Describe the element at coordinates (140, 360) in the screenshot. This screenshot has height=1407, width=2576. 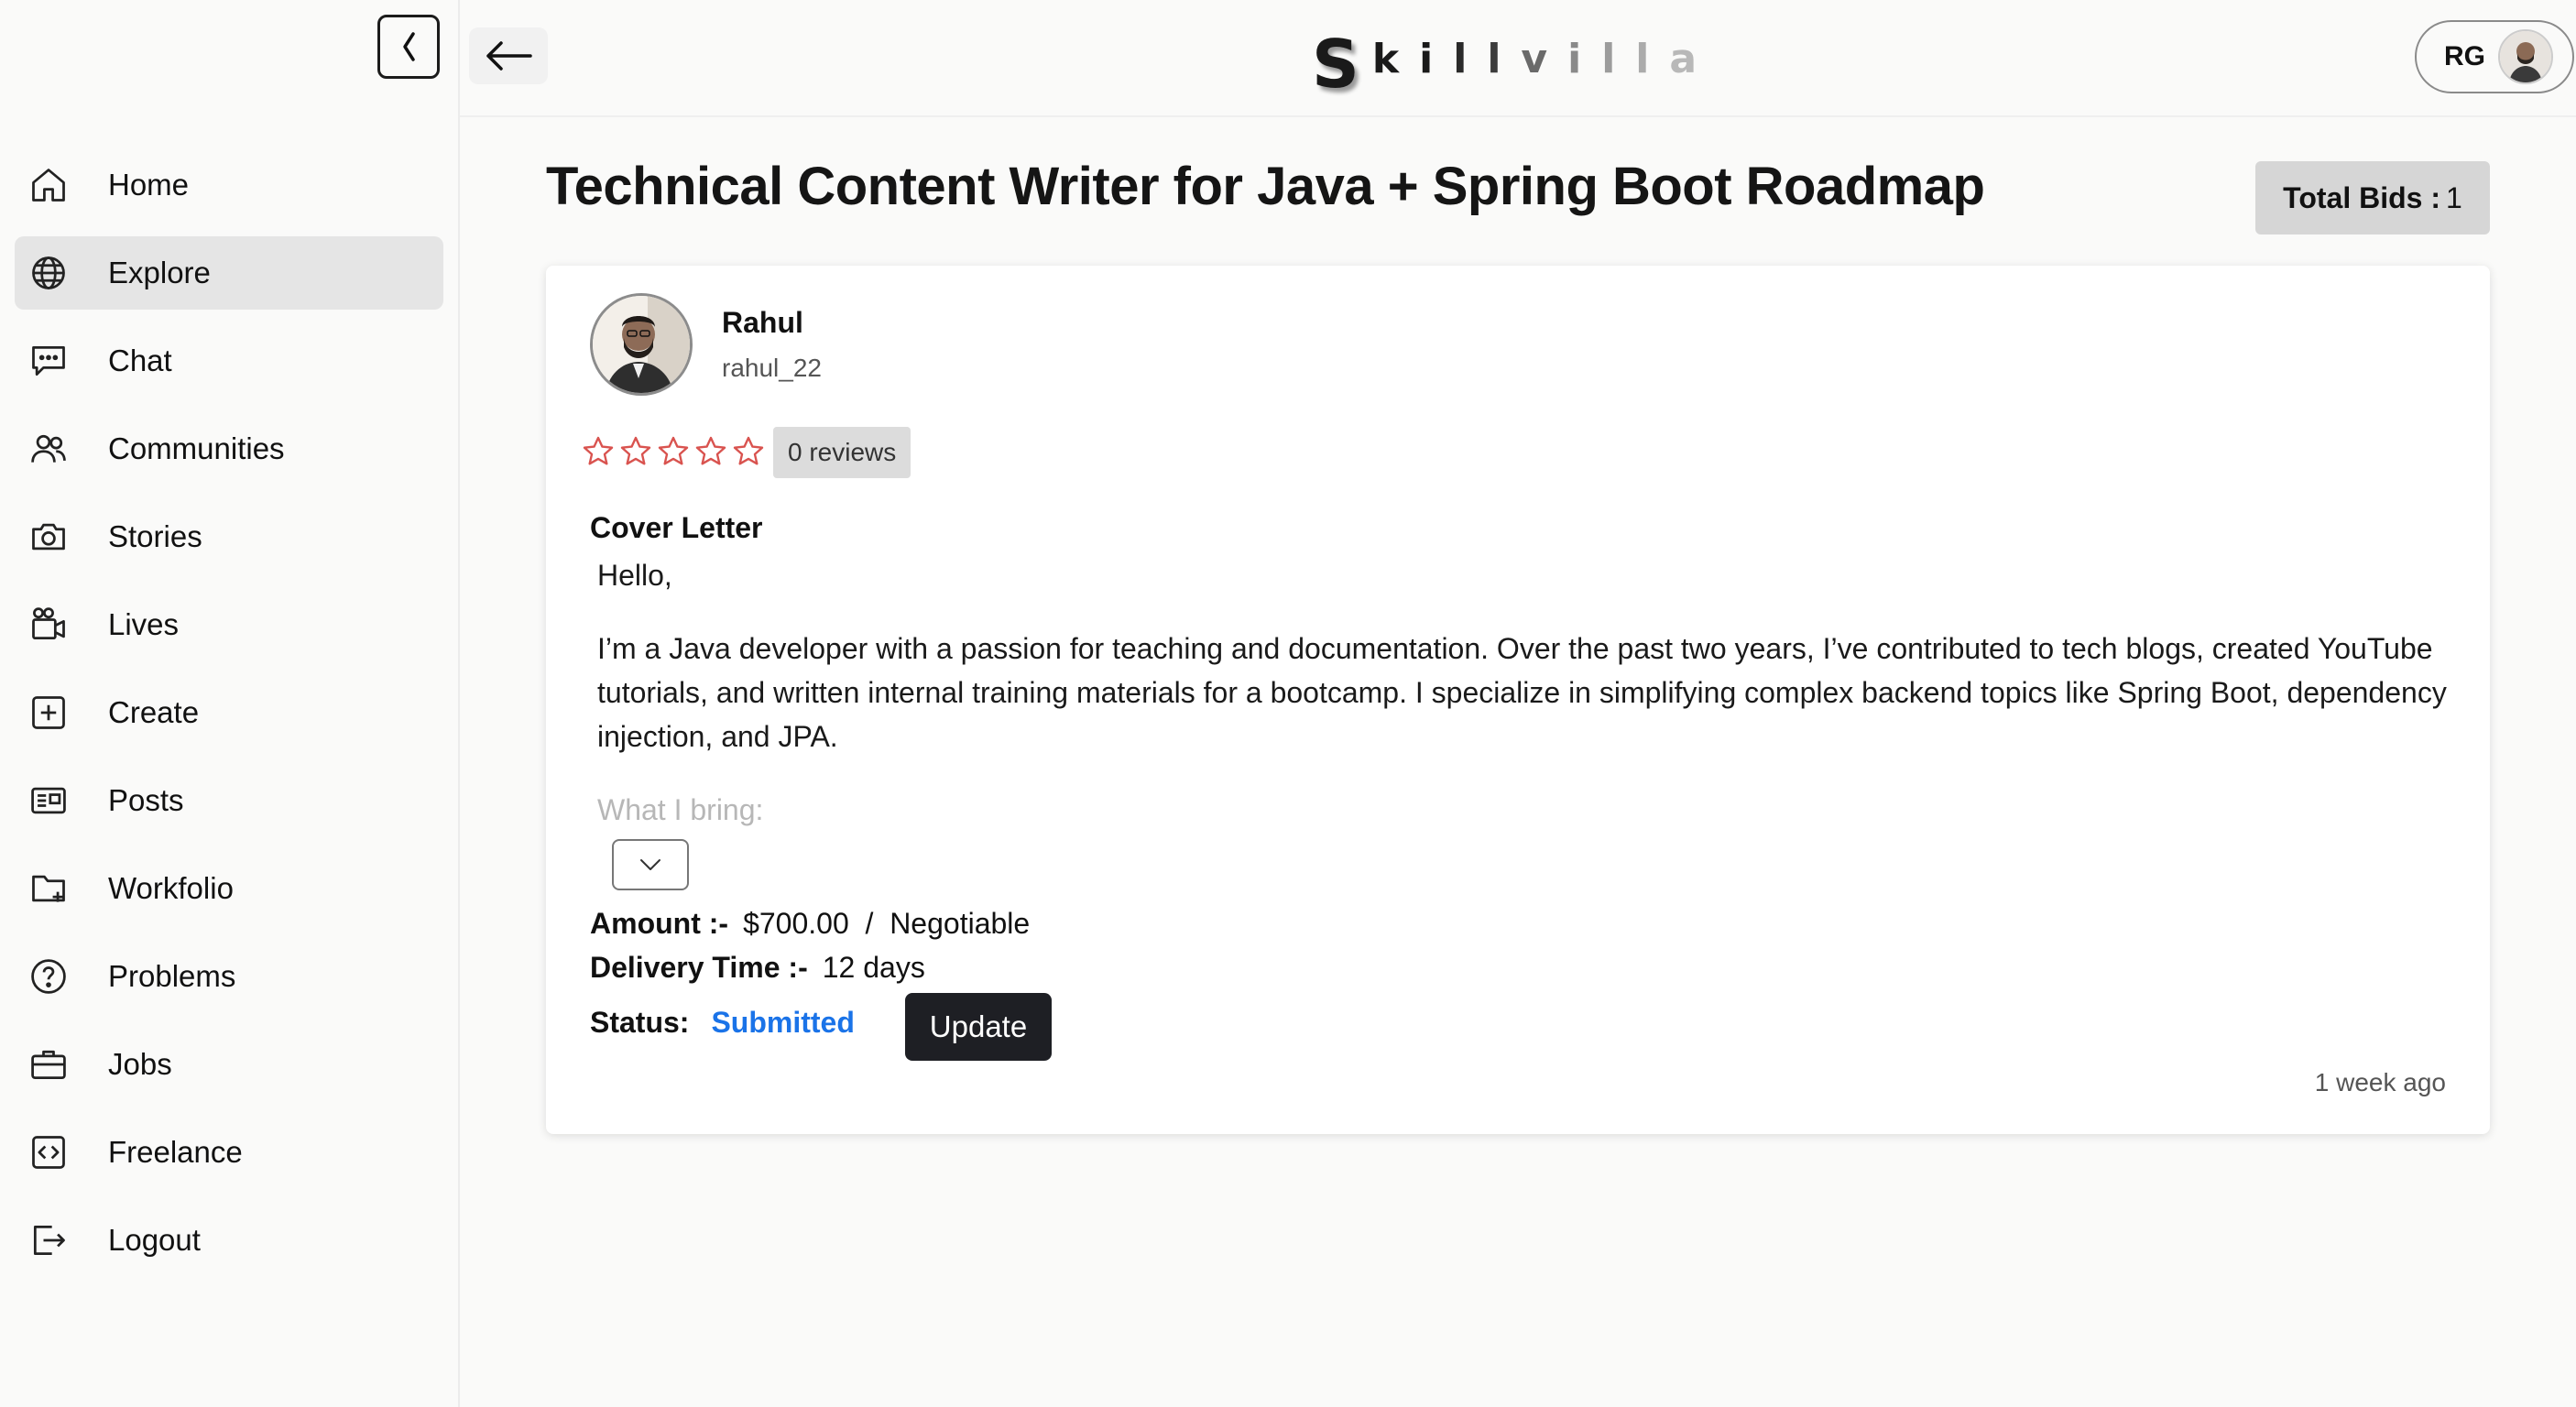
I see `sidebar-item-label: Chat` at that location.